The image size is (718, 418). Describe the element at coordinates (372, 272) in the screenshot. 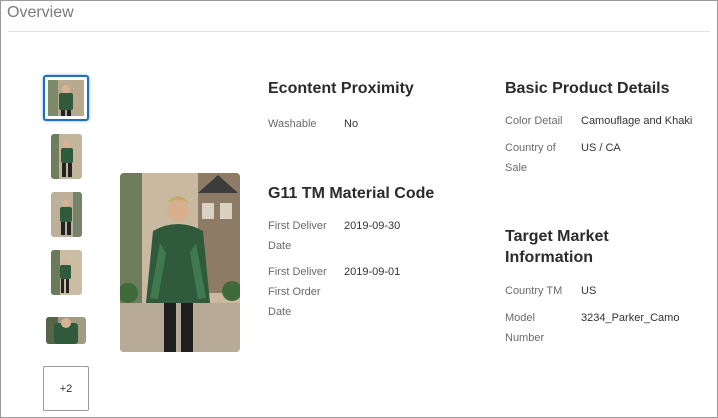

I see `value-first-order-date: 2019-09-01` at that location.